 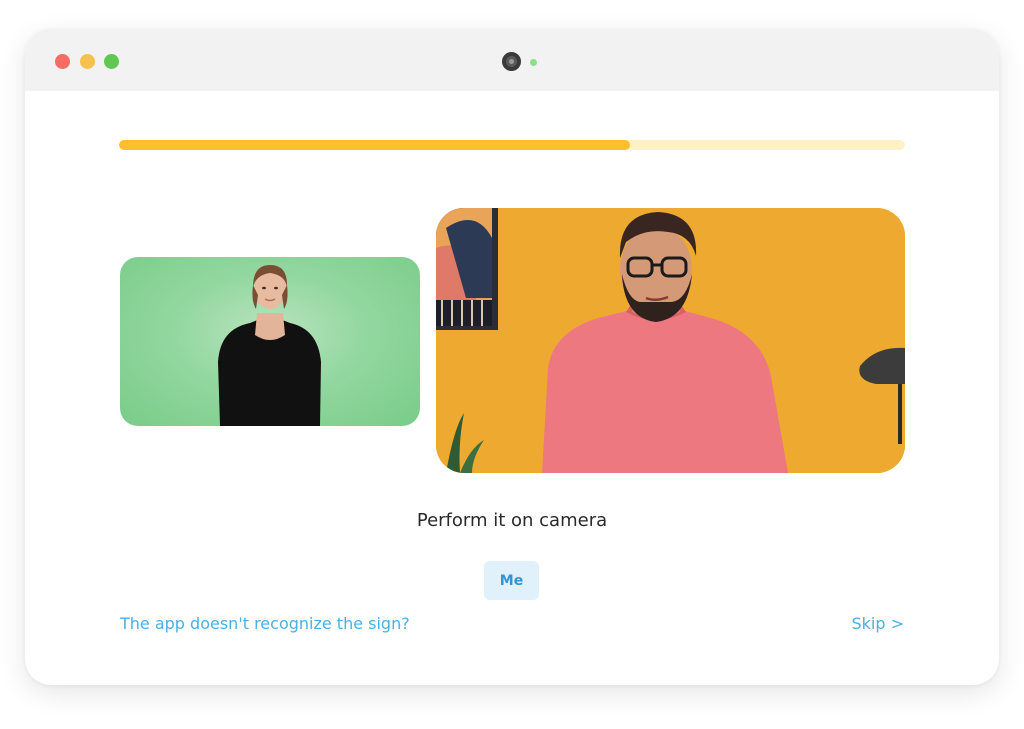 I want to click on webcam-icon, so click(x=511, y=61).